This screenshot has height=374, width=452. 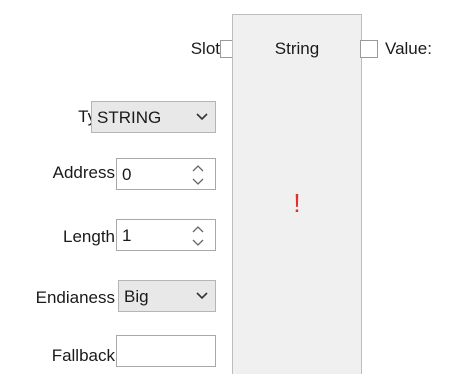 What do you see at coordinates (297, 48) in the screenshot?
I see `node-title: String` at bounding box center [297, 48].